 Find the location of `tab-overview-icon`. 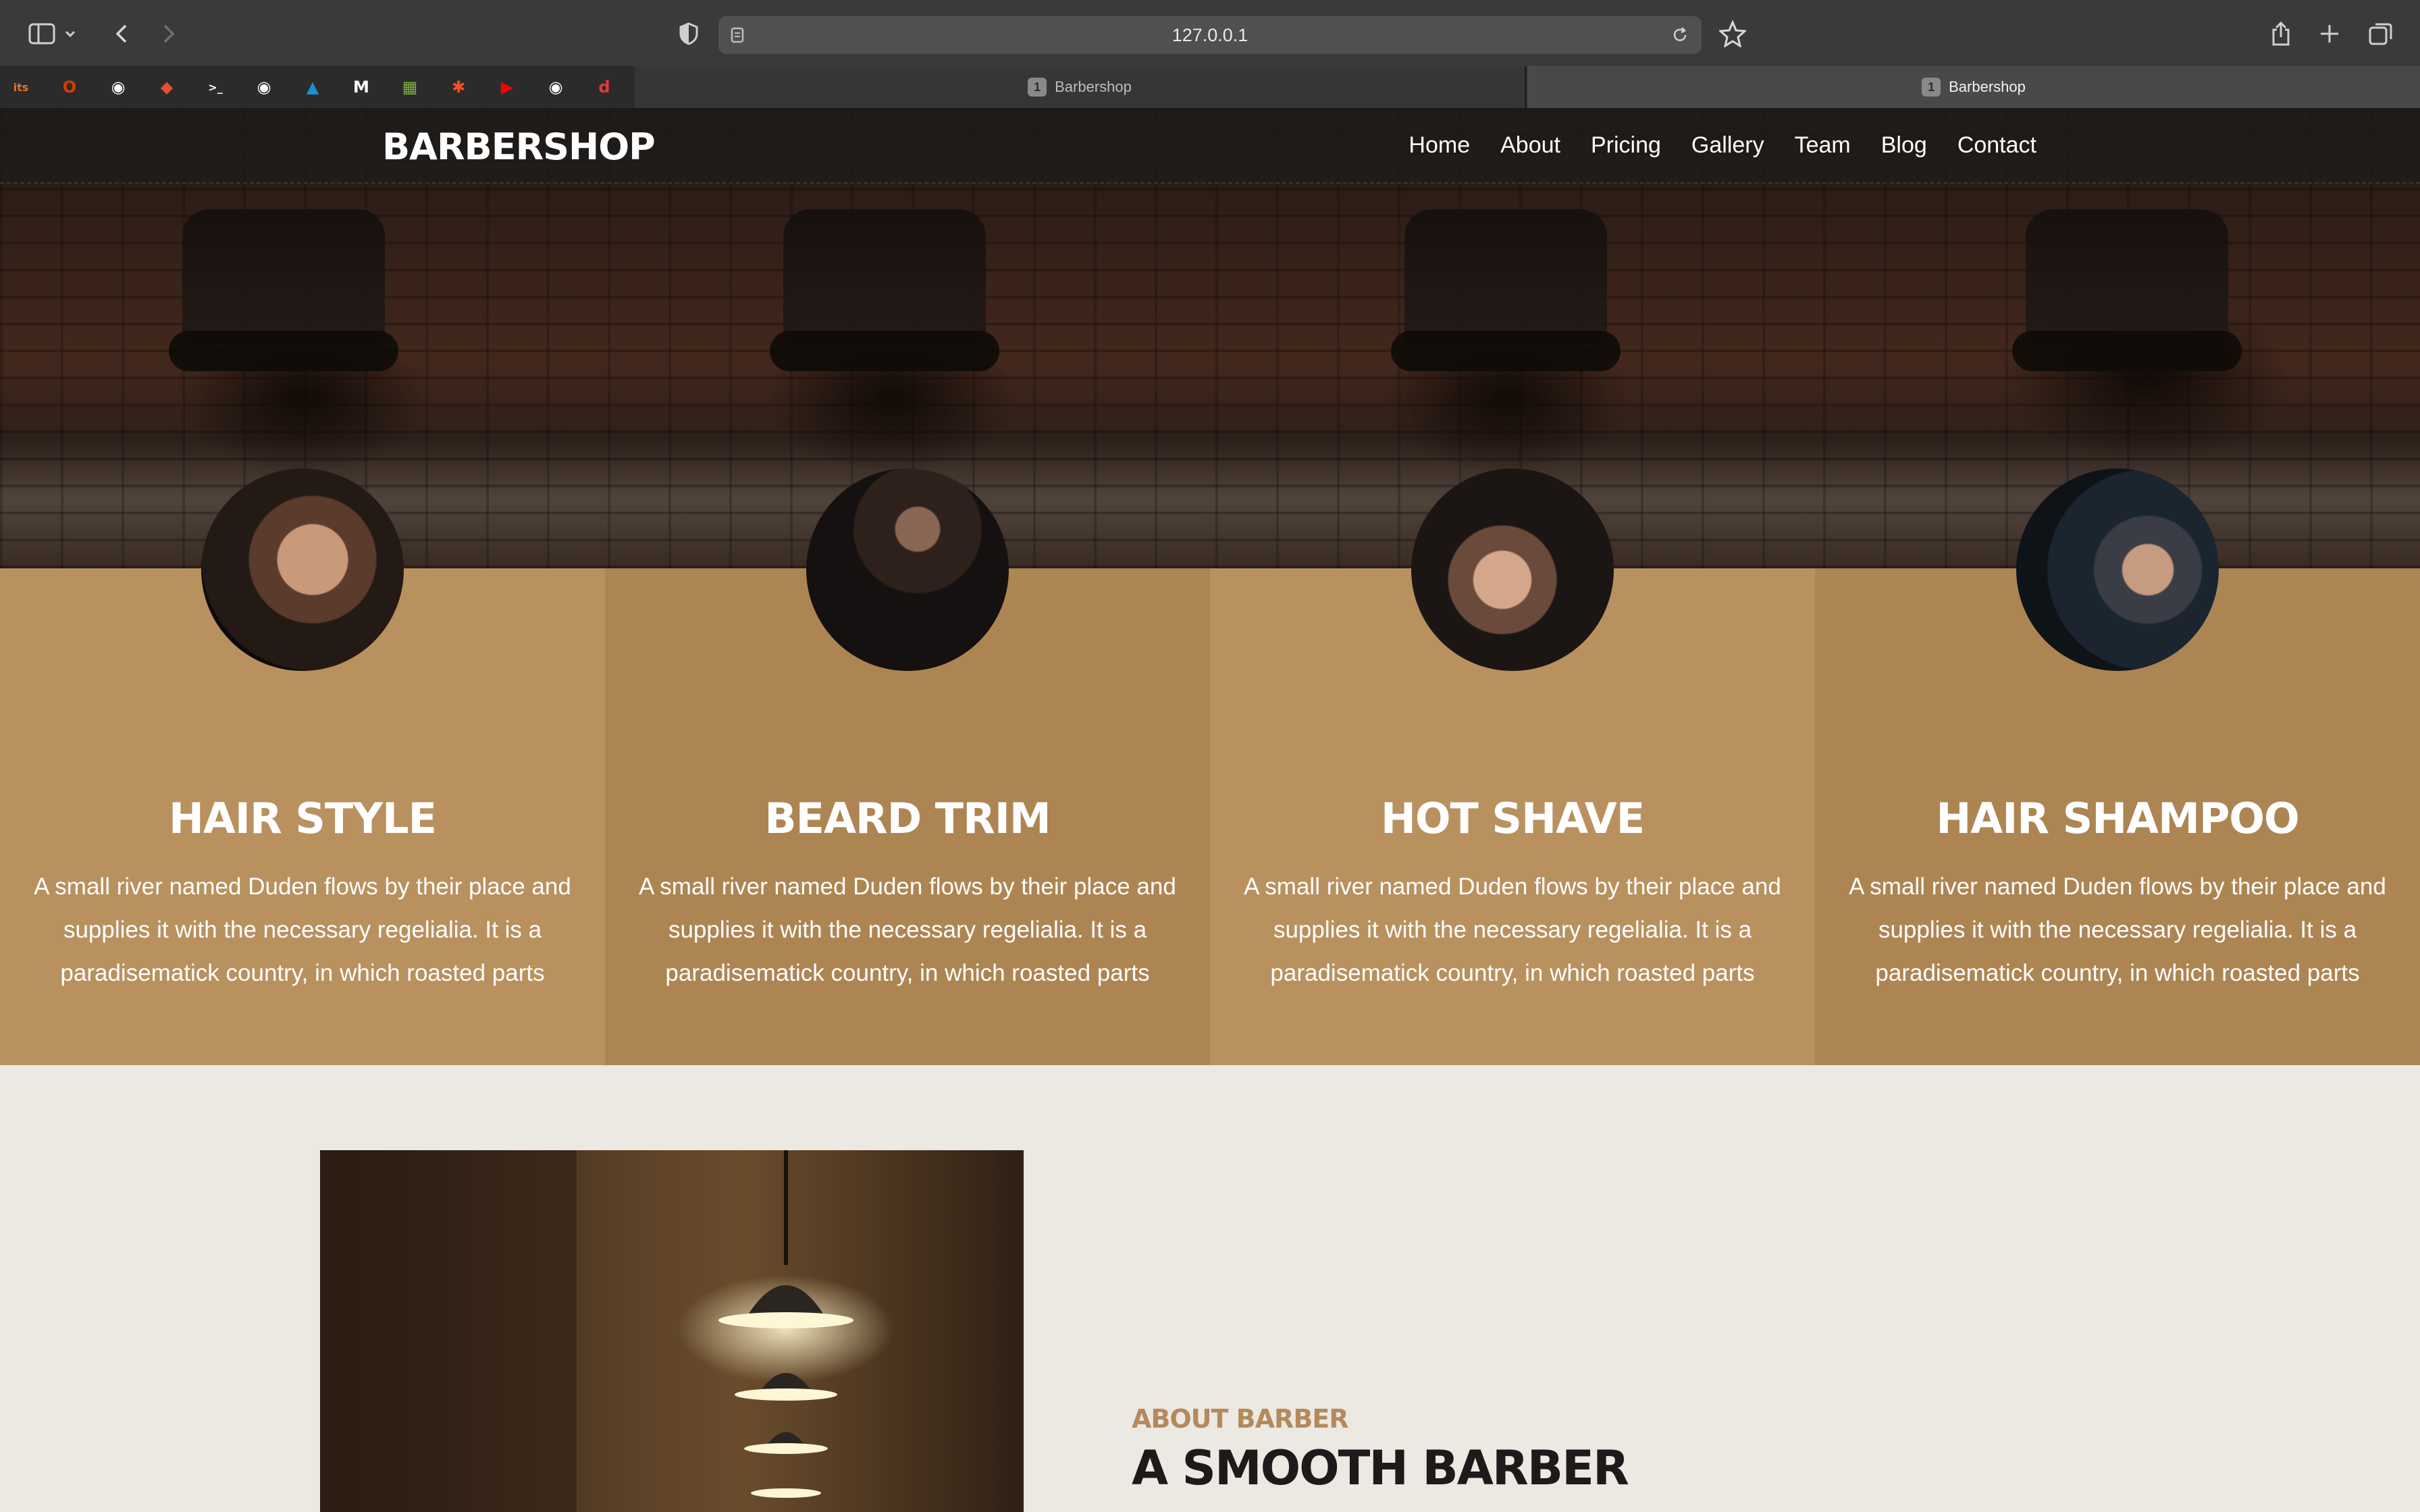

tab-overview-icon is located at coordinates (2381, 34).